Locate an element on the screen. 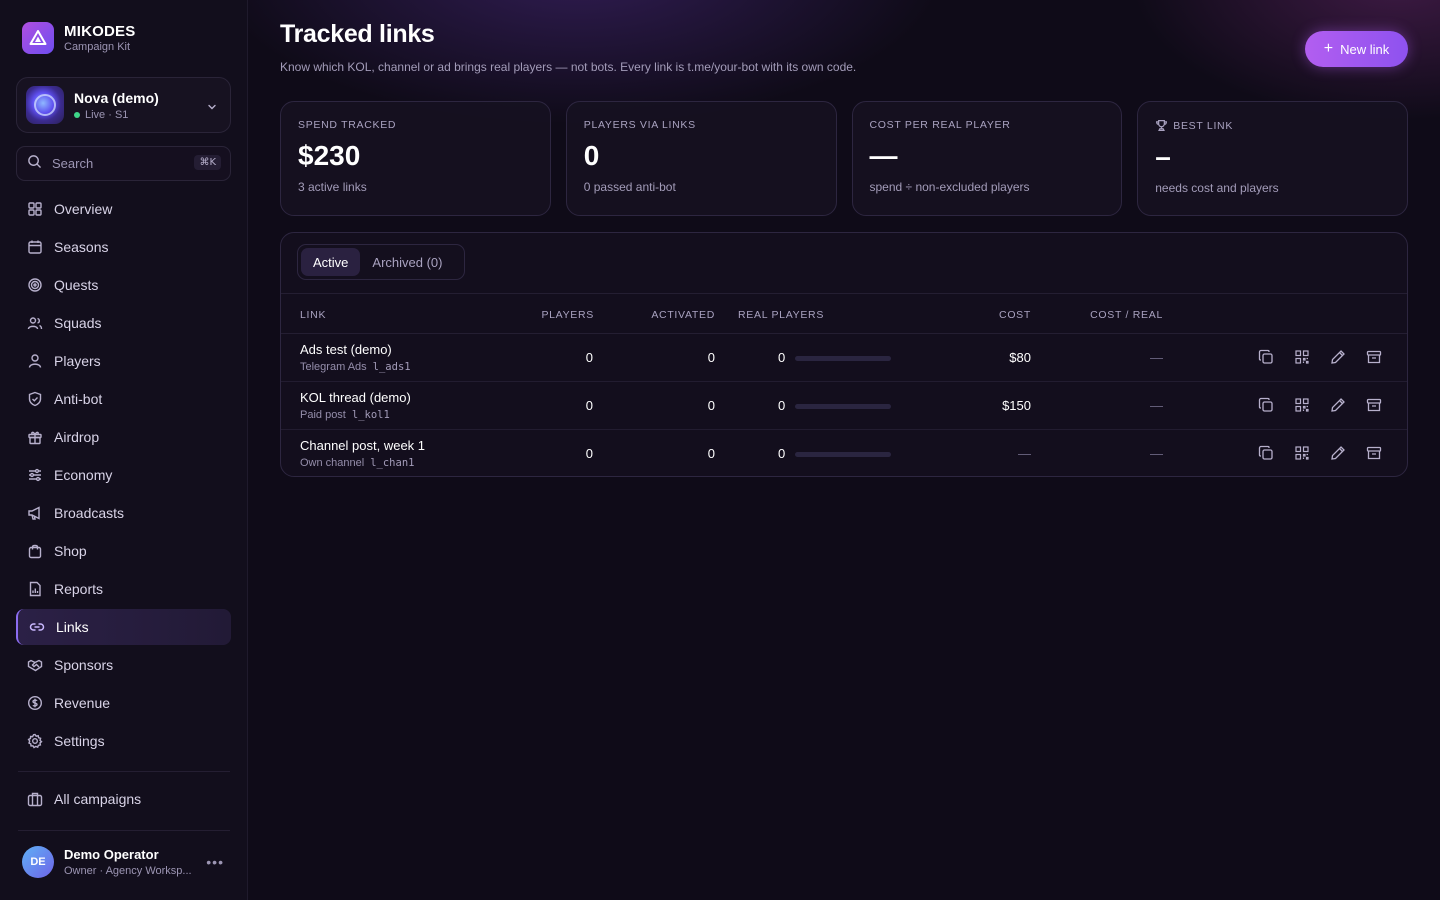 The height and width of the screenshot is (900, 1440). sidebar-item-links: Links is located at coordinates (123, 627).